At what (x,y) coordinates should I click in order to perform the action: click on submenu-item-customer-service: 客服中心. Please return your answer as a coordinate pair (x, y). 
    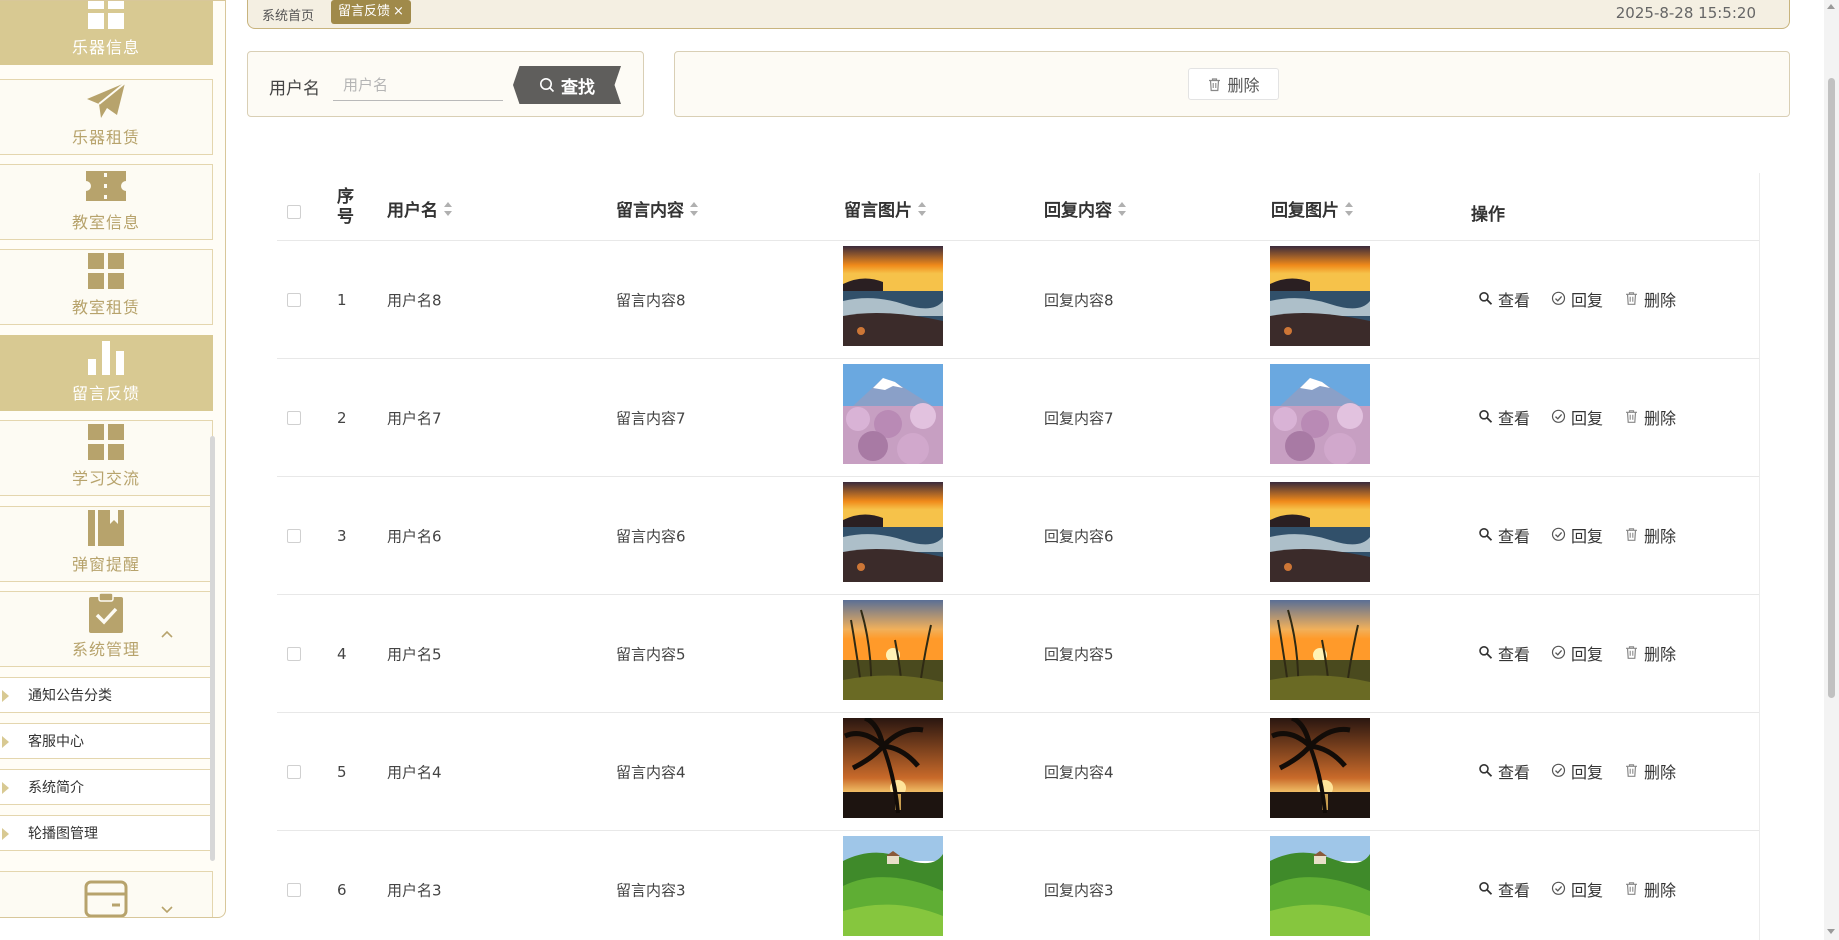
    Looking at the image, I should click on (106, 741).